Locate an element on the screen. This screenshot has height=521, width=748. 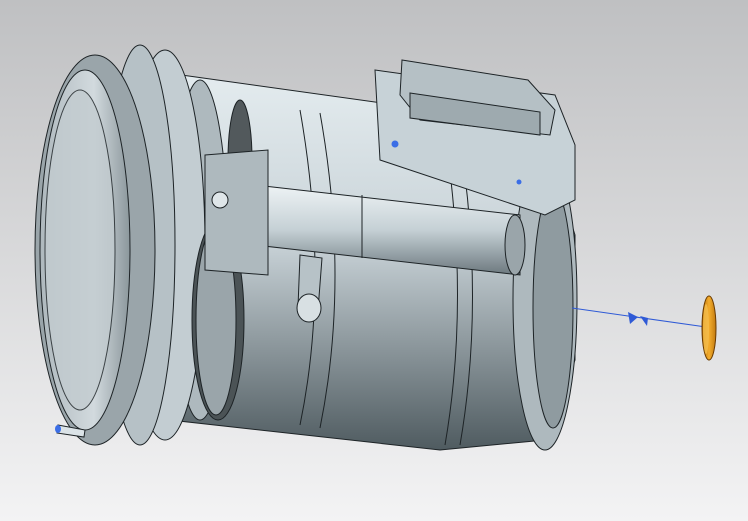
adjustment-slot is located at coordinates (309, 288).